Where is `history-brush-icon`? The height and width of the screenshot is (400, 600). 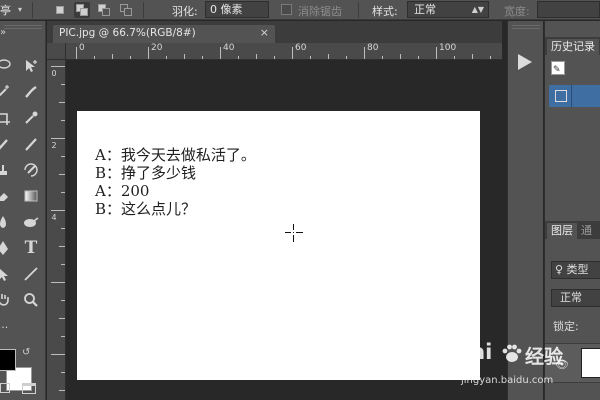 history-brush-icon is located at coordinates (31, 170).